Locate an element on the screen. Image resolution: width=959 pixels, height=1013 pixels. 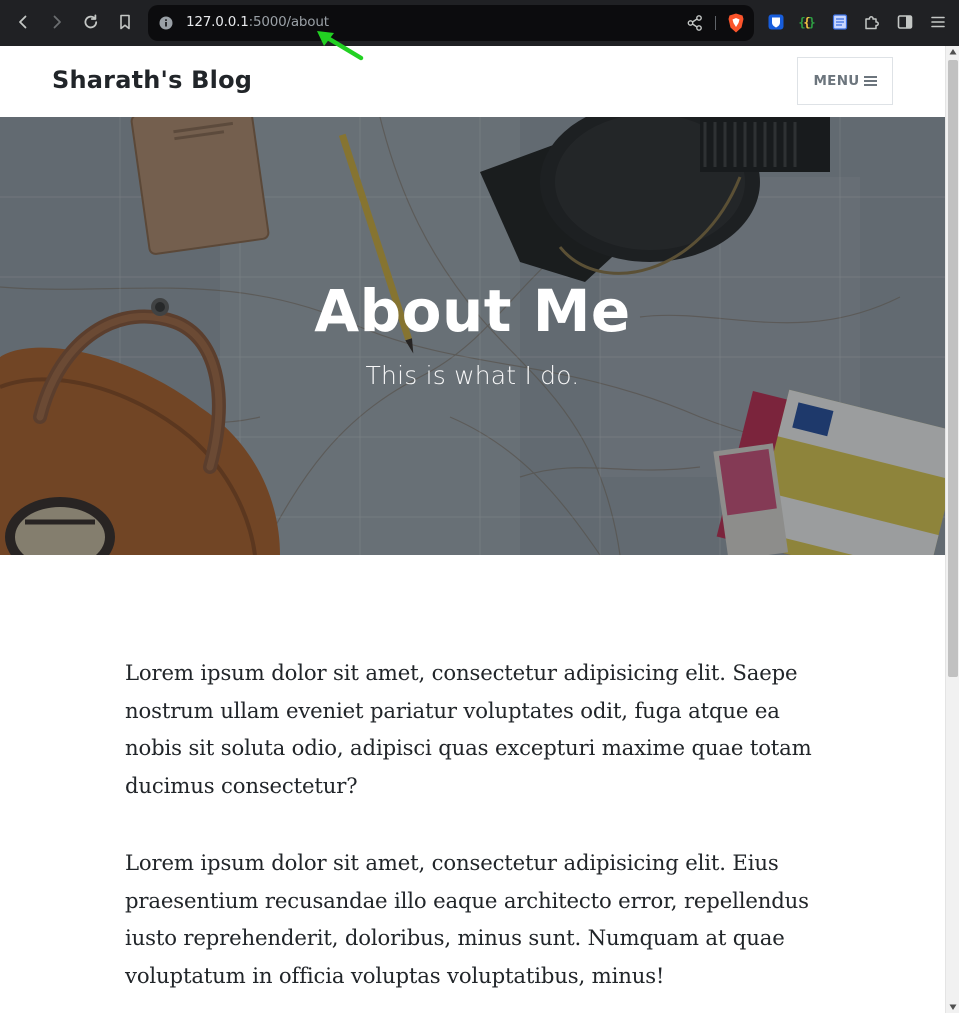
reader-icon is located at coordinates (840, 22).